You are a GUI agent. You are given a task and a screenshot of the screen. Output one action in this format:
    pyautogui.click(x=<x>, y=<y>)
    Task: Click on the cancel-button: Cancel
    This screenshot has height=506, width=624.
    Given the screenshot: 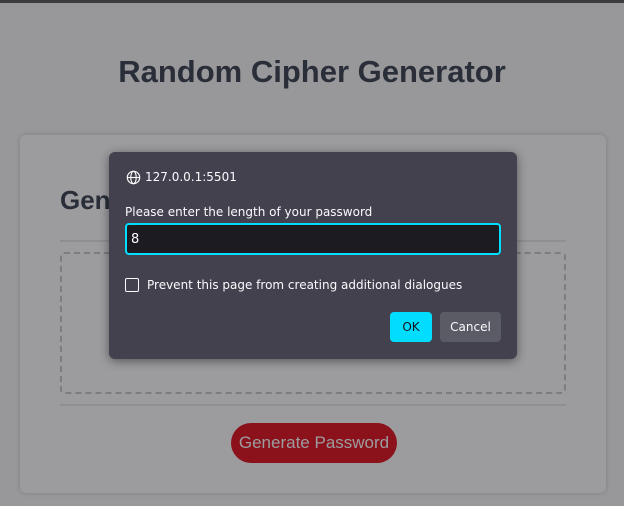 What is the action you would take?
    pyautogui.click(x=470, y=327)
    